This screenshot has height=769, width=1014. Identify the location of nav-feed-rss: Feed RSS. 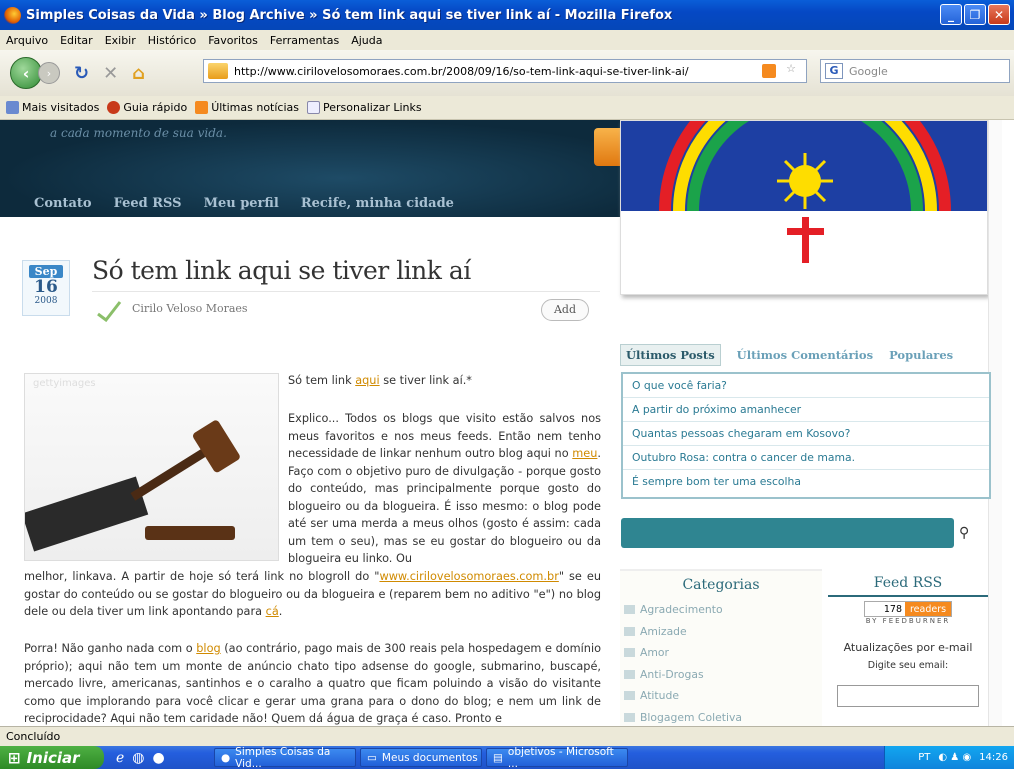
(148, 203).